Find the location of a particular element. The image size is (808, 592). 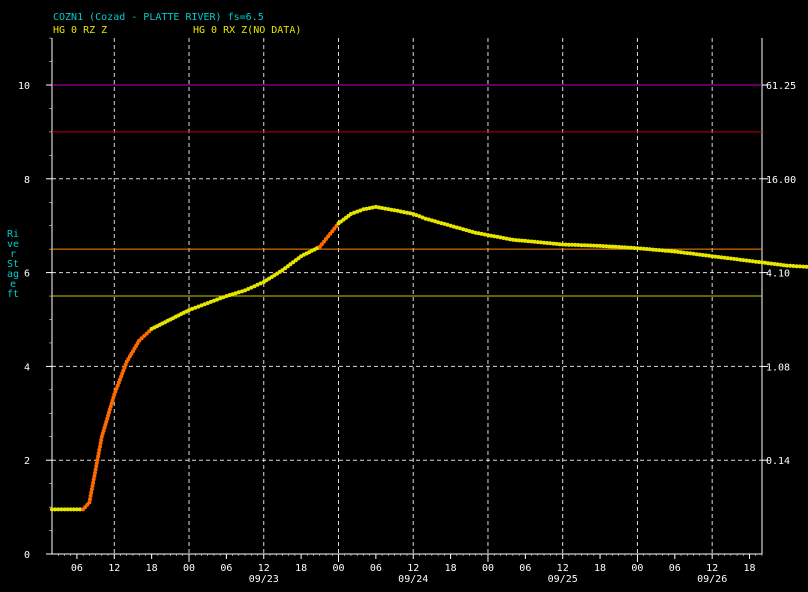

x-date-label: 09/24 is located at coordinates (413, 579).